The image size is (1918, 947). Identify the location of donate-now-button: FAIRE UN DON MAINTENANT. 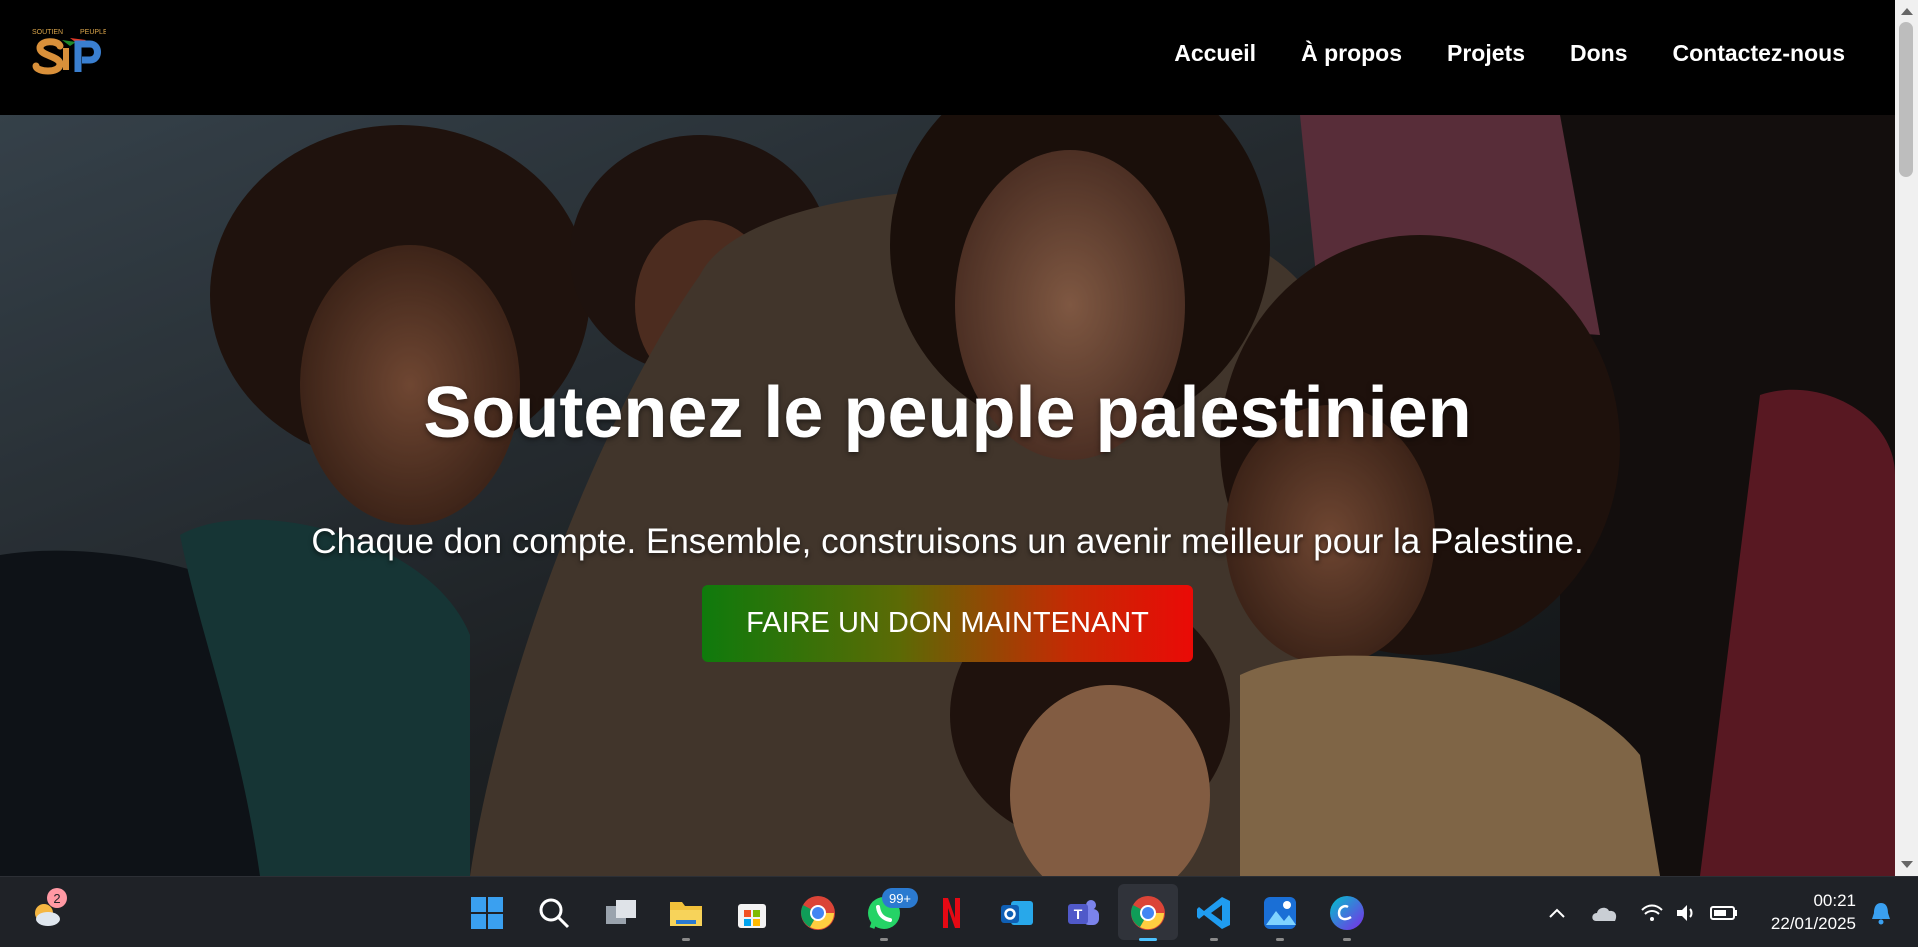
(947, 623).